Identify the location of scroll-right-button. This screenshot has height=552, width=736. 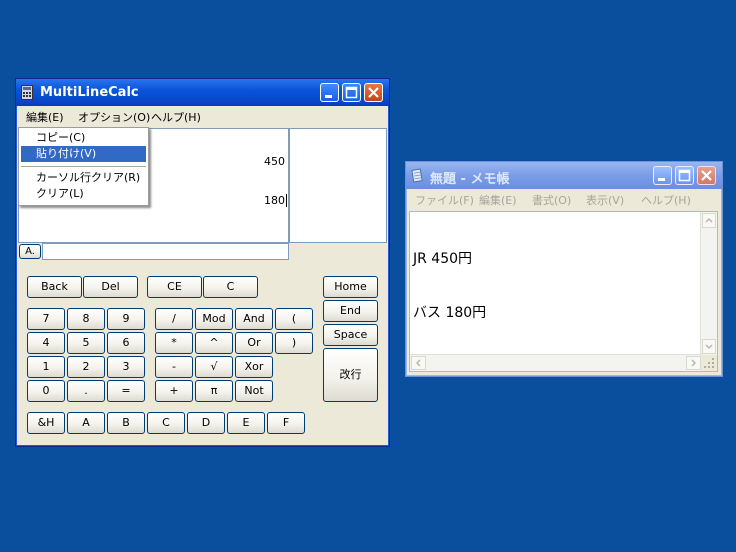
(693, 363).